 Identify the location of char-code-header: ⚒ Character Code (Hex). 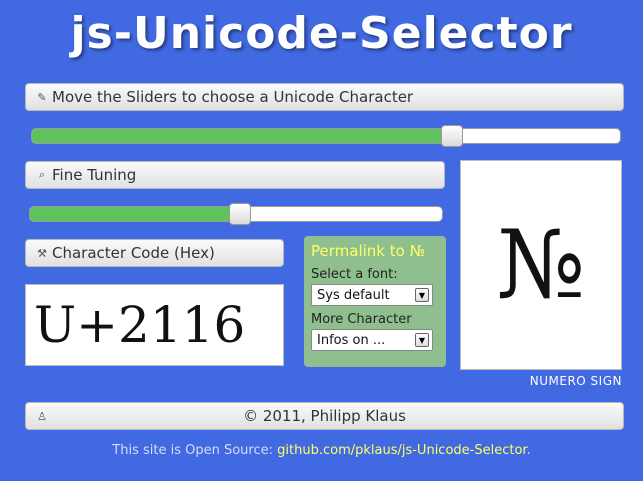
(154, 253).